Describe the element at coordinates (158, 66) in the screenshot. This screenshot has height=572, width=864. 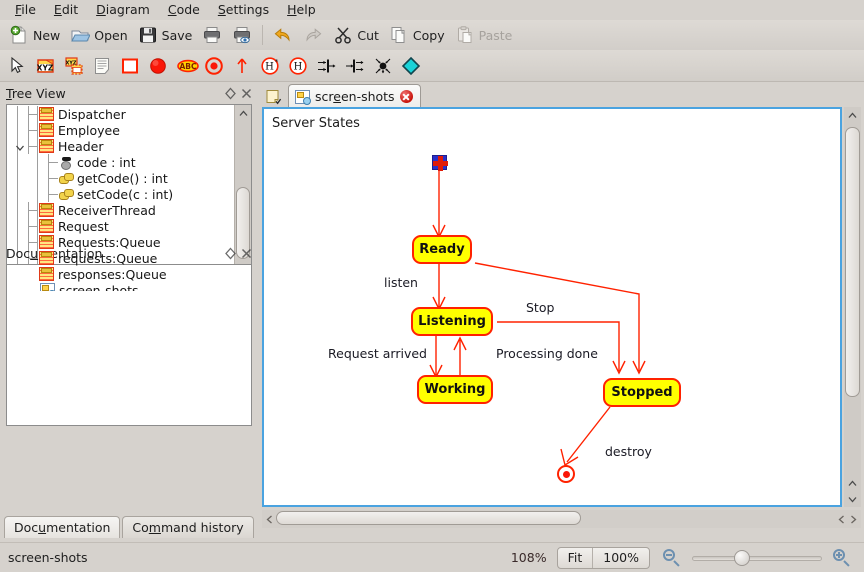
I see `initial-state-tool-button` at that location.